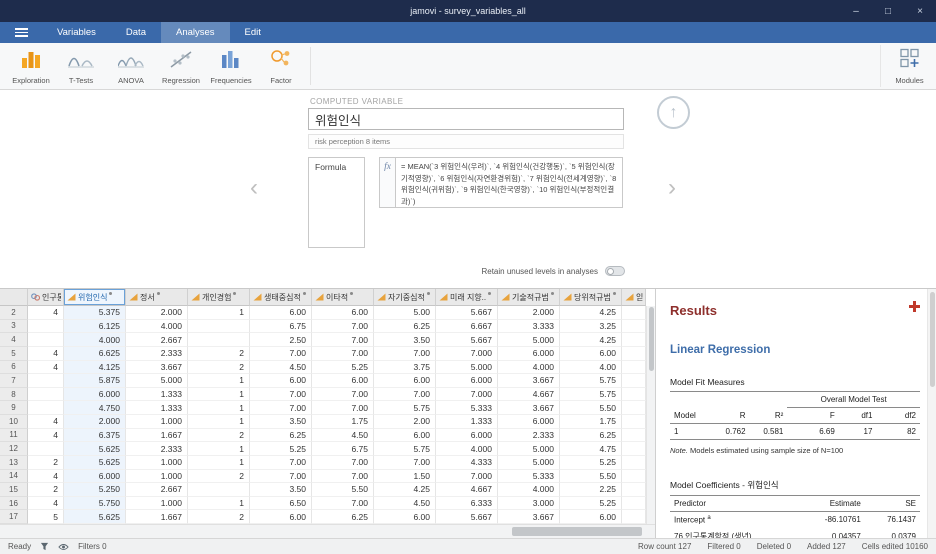 This screenshot has width=936, height=554. What do you see at coordinates (466, 141) in the screenshot?
I see `variable-description-input: risk perception 8 items` at bounding box center [466, 141].